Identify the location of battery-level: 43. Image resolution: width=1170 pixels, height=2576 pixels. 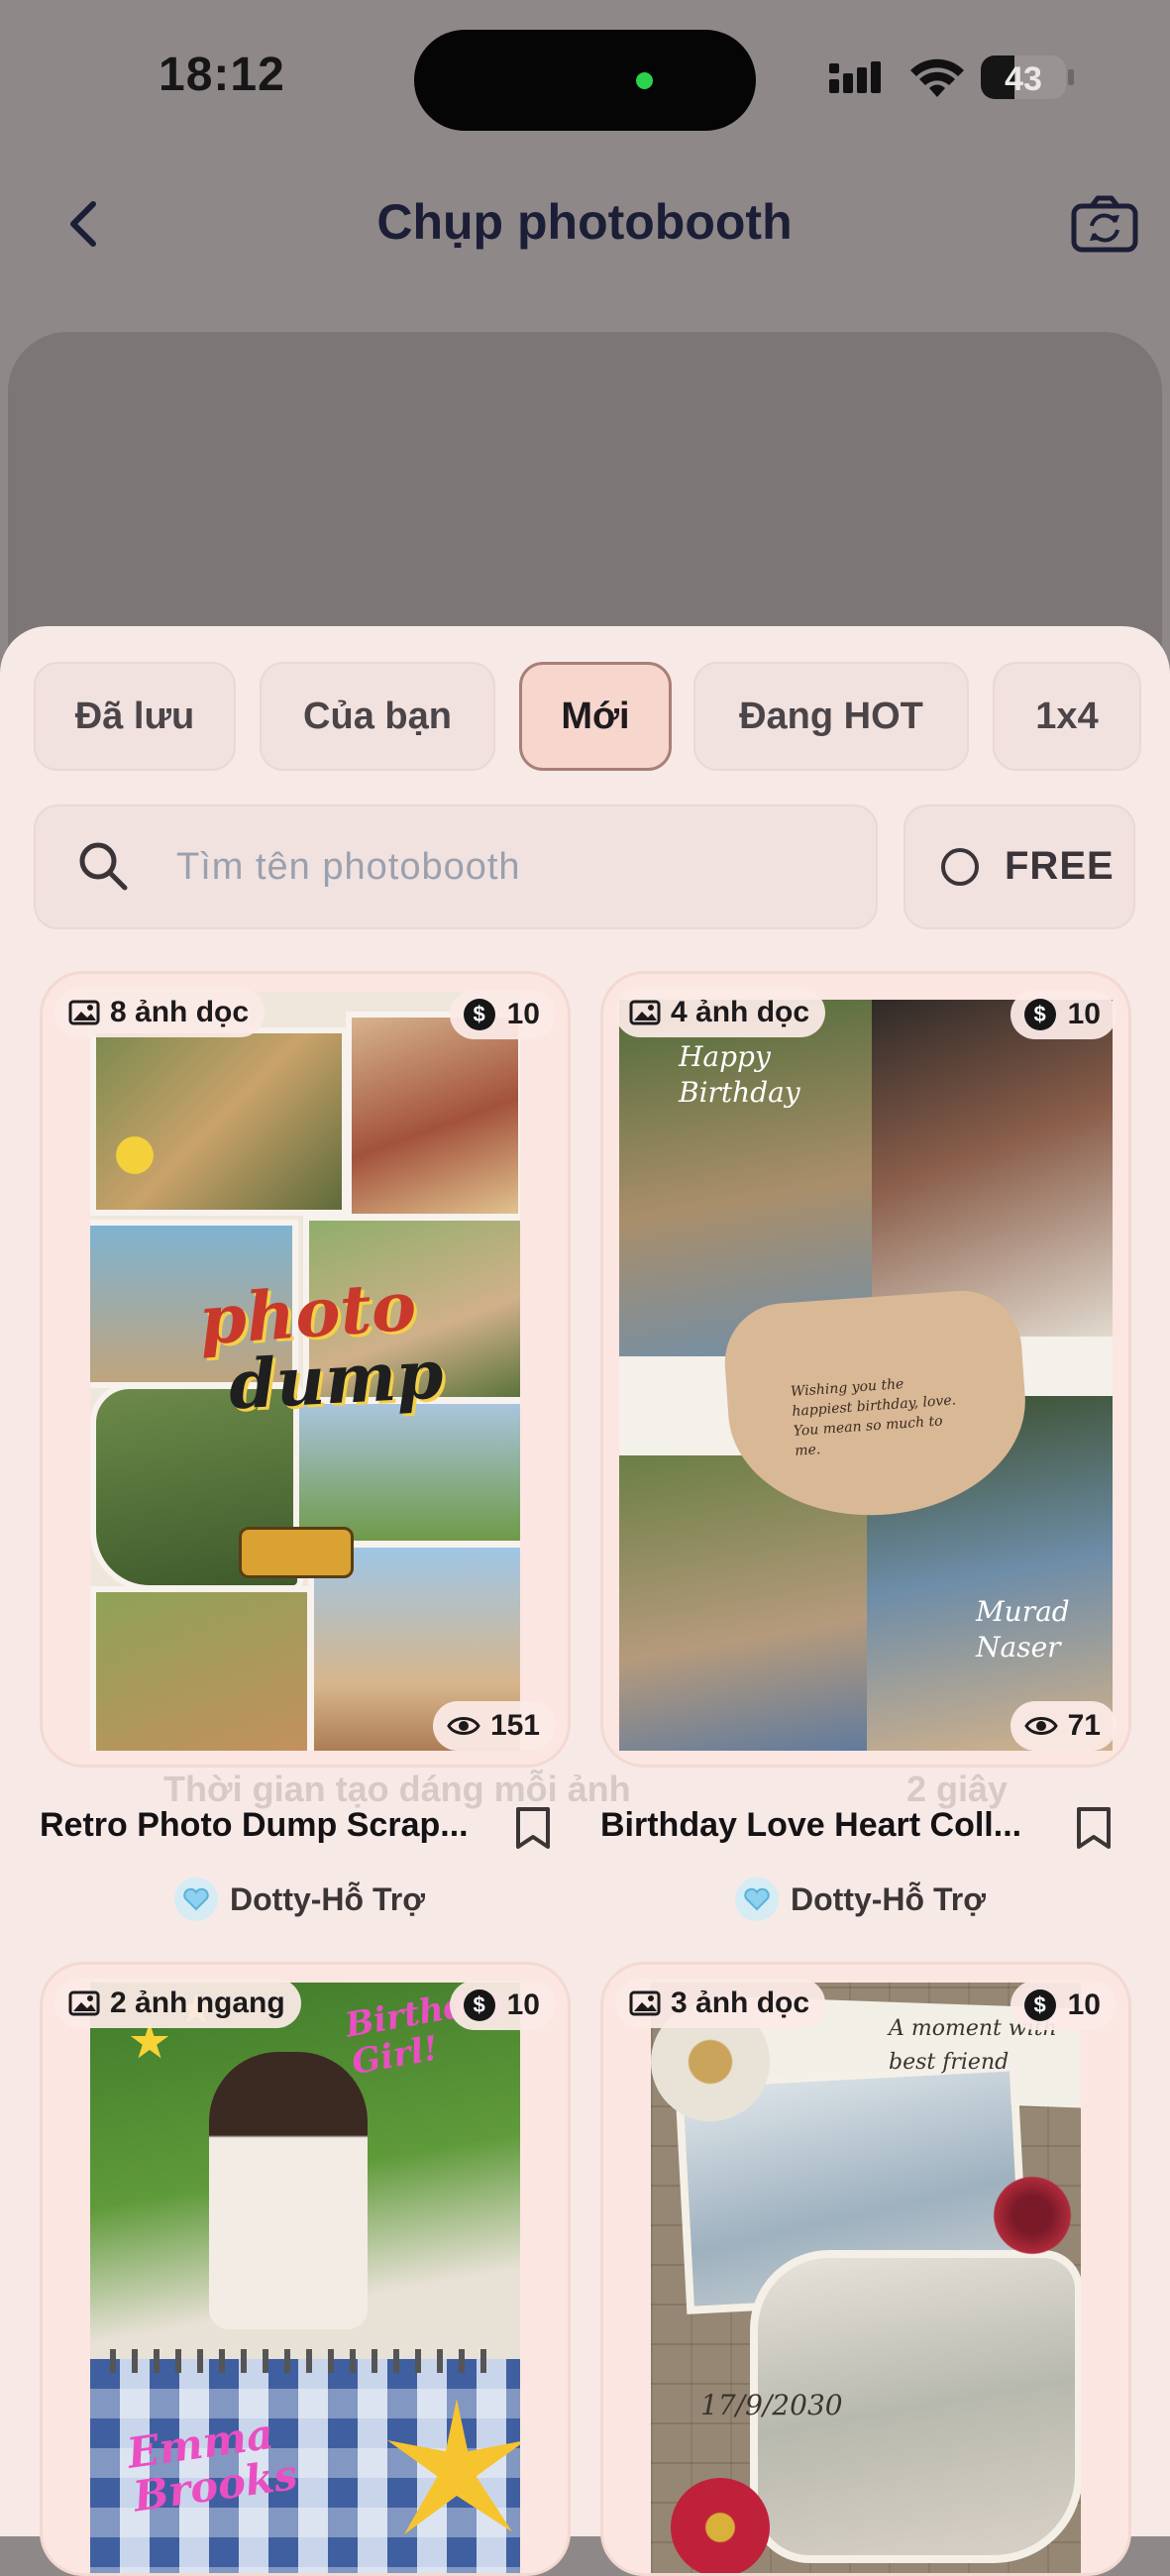
(1024, 79).